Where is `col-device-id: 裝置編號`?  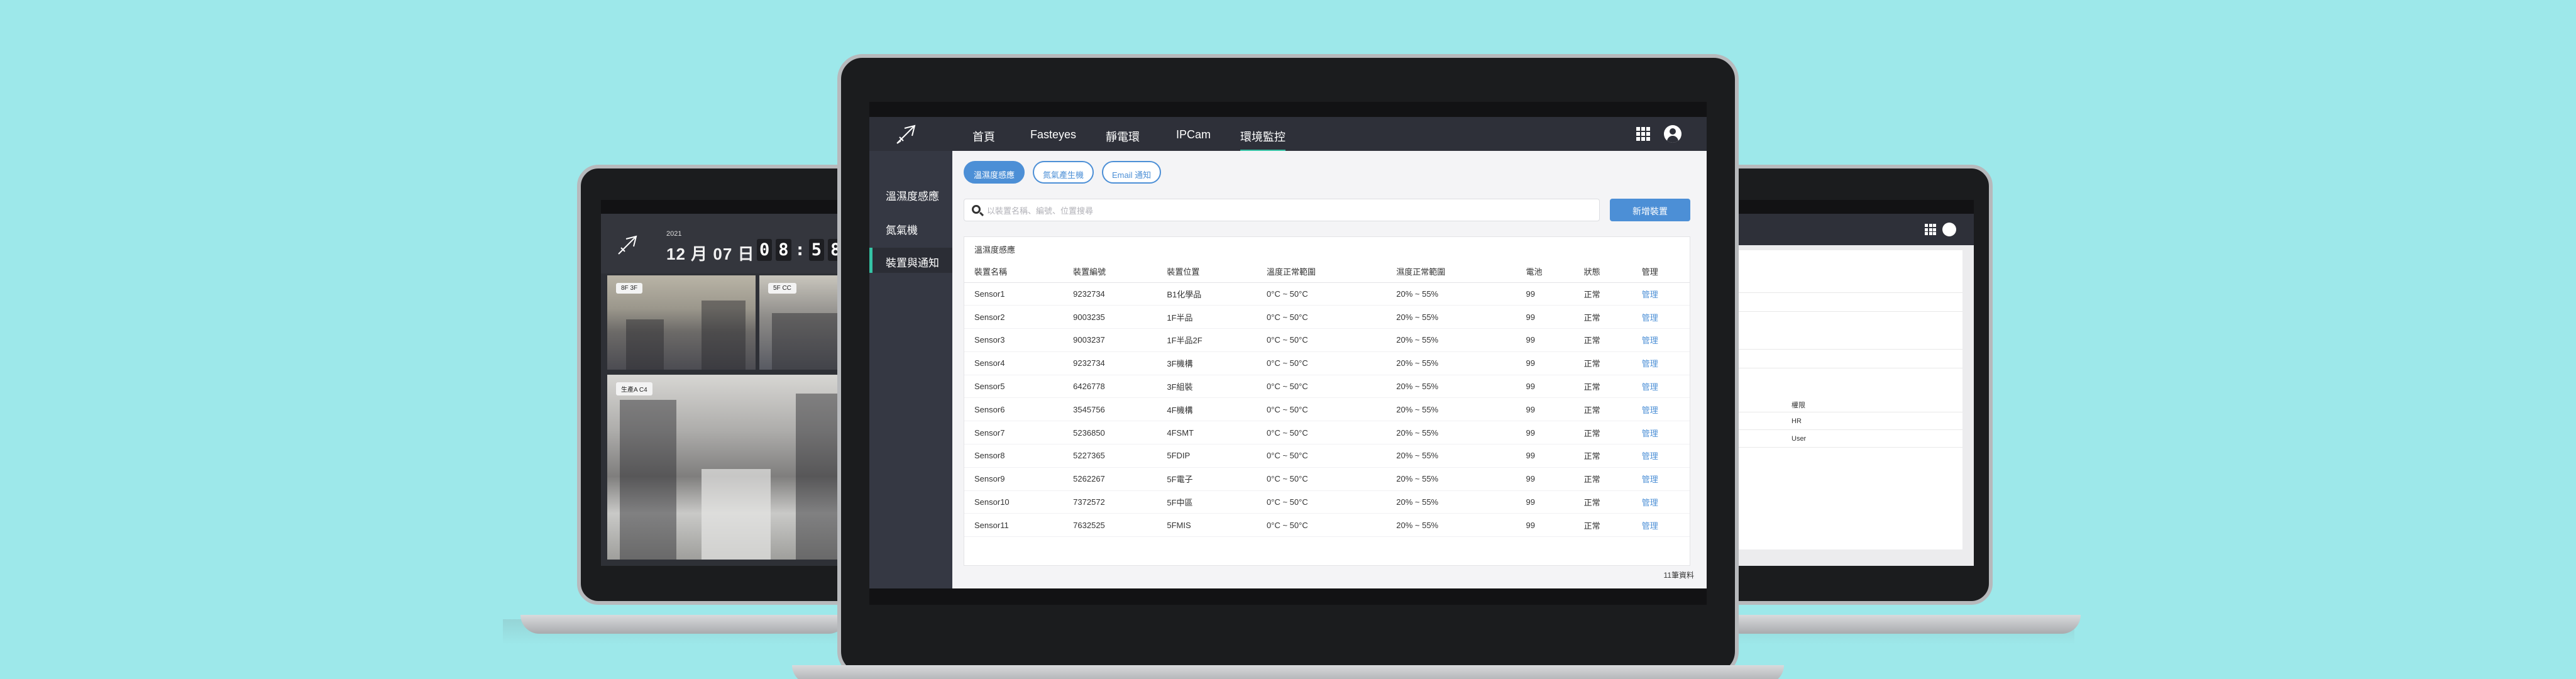 col-device-id: 裝置編號 is located at coordinates (1110, 272).